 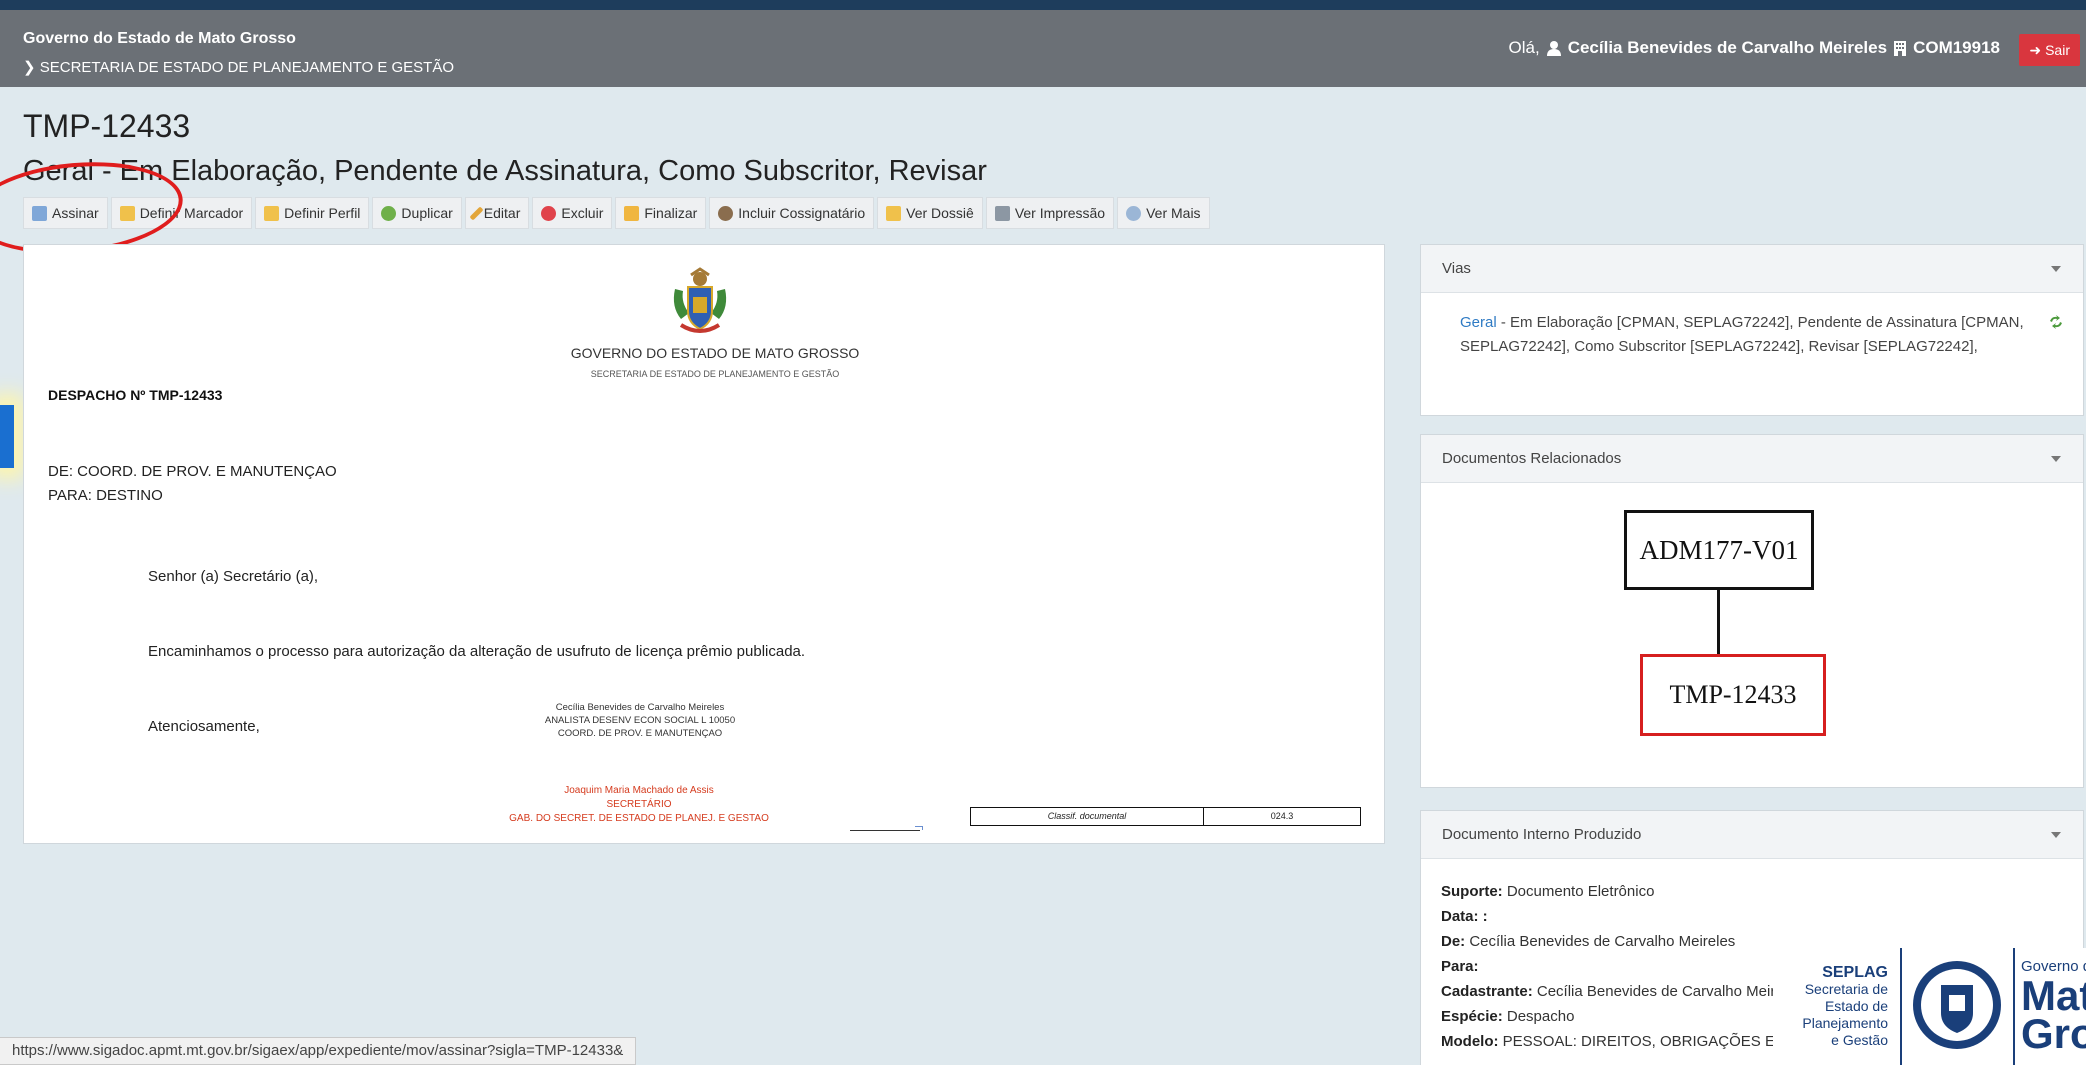 I want to click on signer1-name: Cecília Benevides de Carvalho Meireles, so click(x=640, y=707).